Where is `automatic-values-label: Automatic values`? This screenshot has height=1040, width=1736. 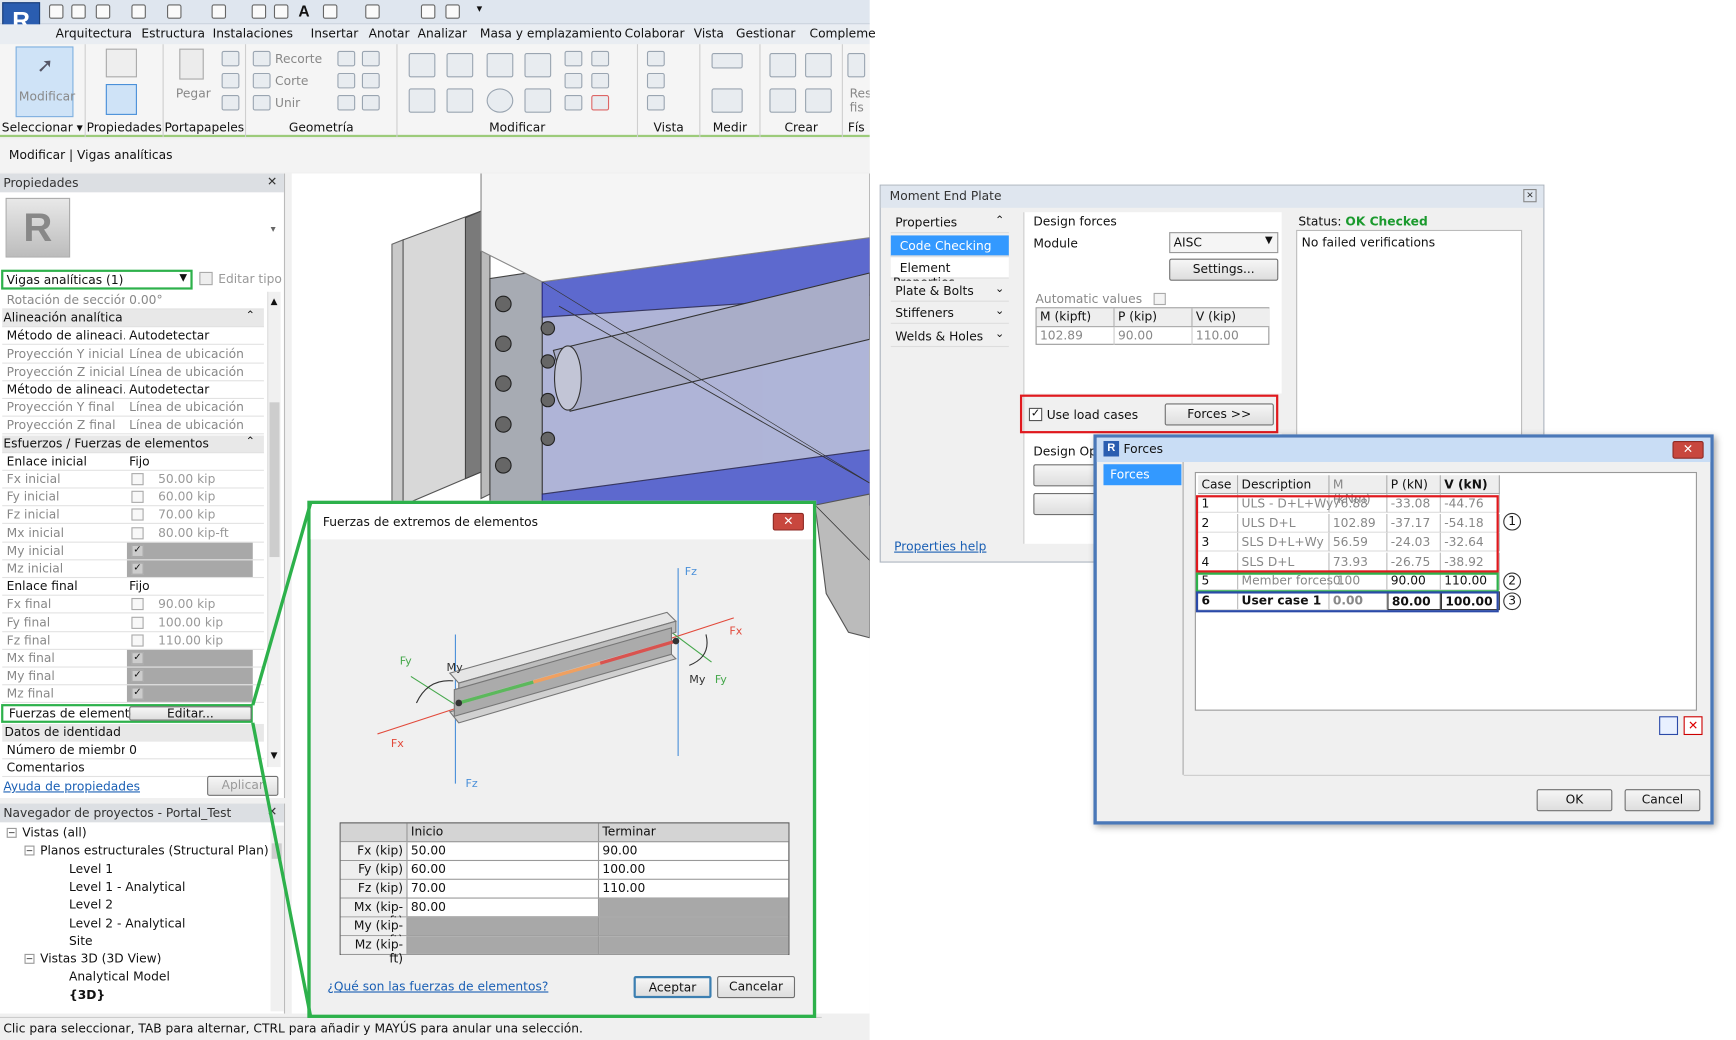 automatic-values-label: Automatic values is located at coordinates (1089, 299).